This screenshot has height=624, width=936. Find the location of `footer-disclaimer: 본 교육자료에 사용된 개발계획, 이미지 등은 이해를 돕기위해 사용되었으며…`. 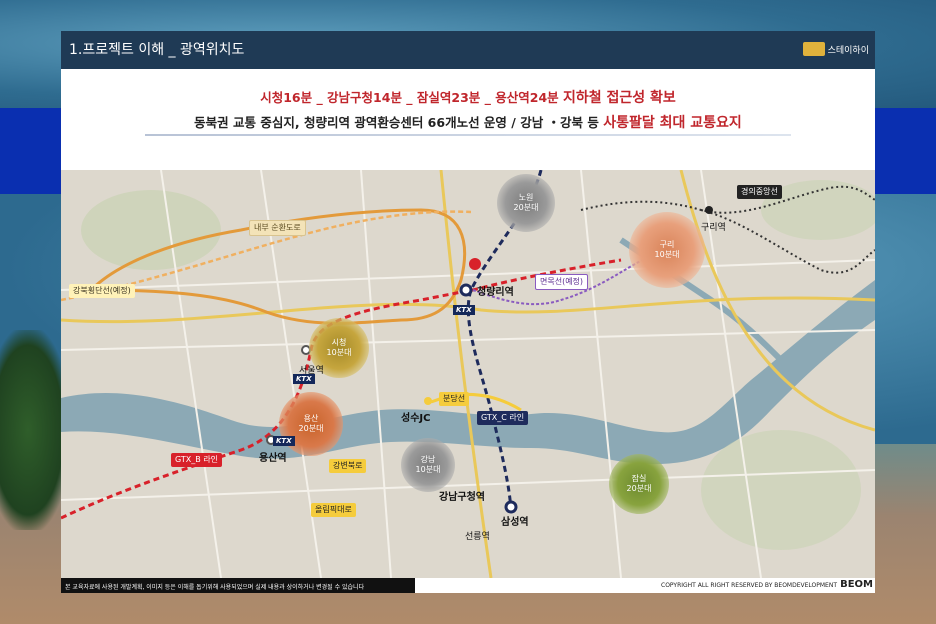

footer-disclaimer: 본 교육자료에 사용된 개발계획, 이미지 등은 이해를 돕기위해 사용되었으며… is located at coordinates (238, 585).